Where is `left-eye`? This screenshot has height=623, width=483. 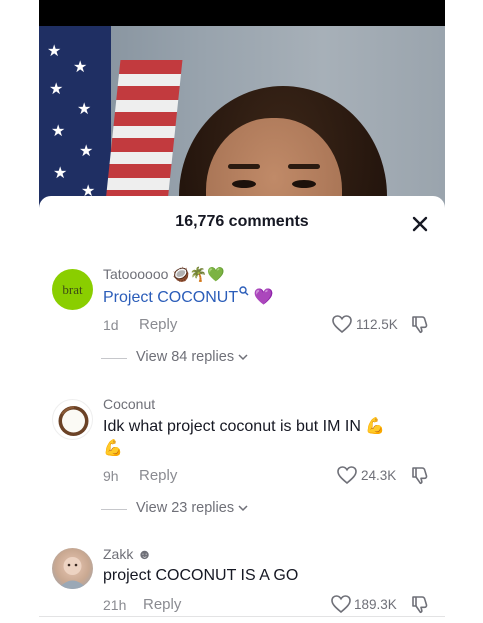 left-eye is located at coordinates (244, 184).